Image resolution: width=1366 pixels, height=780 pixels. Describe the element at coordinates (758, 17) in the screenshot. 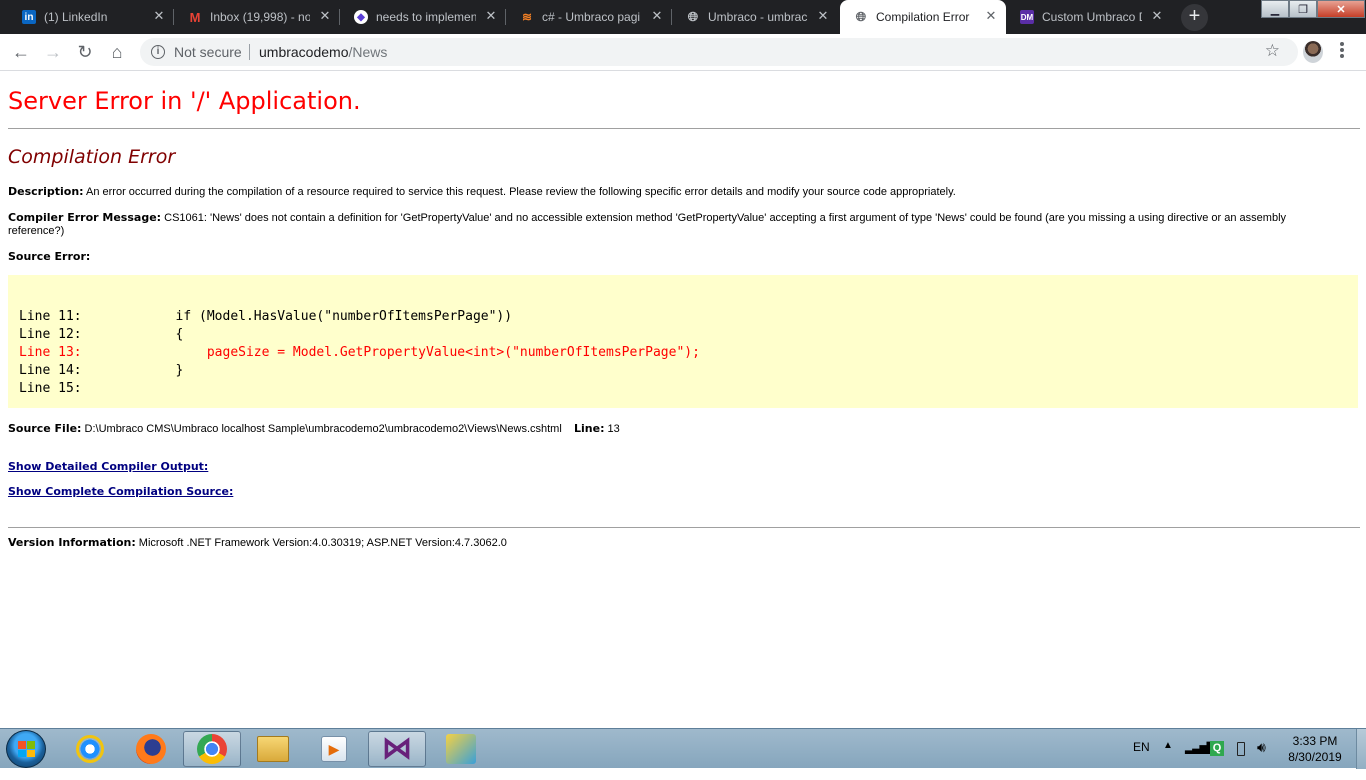

I see `tab-title: Umbraco - umbrac` at that location.